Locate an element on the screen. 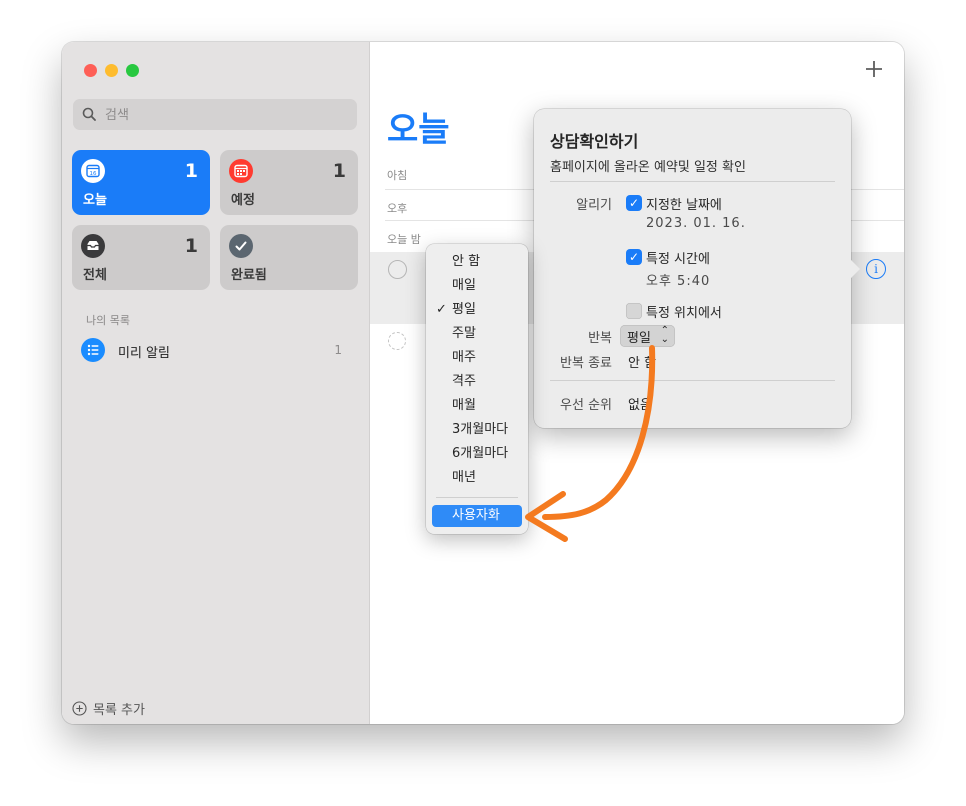 The image size is (966, 806). popover-arrow is located at coordinates (855, 269).